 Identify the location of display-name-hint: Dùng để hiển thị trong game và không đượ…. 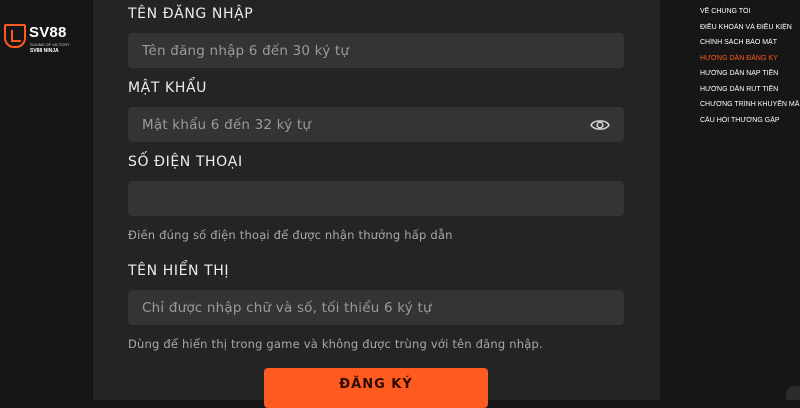
(335, 344).